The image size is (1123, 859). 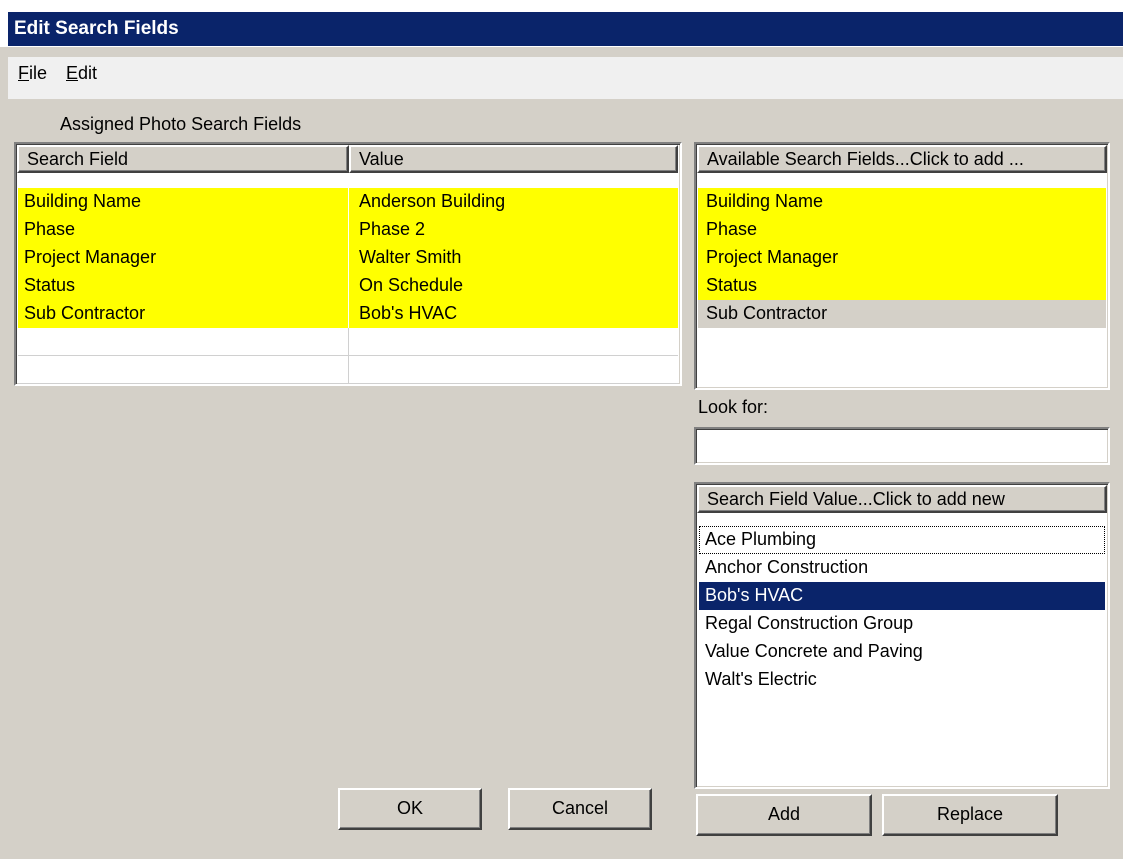 I want to click on cell-field: Status, so click(x=183, y=286).